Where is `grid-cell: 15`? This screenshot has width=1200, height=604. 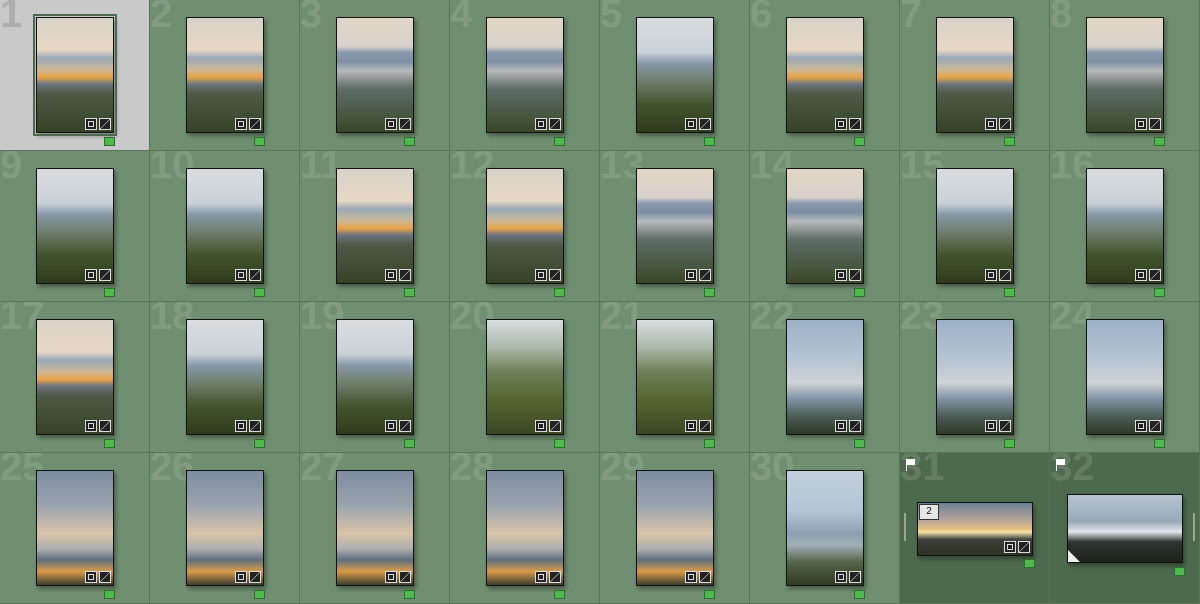 grid-cell: 15 is located at coordinates (975, 226).